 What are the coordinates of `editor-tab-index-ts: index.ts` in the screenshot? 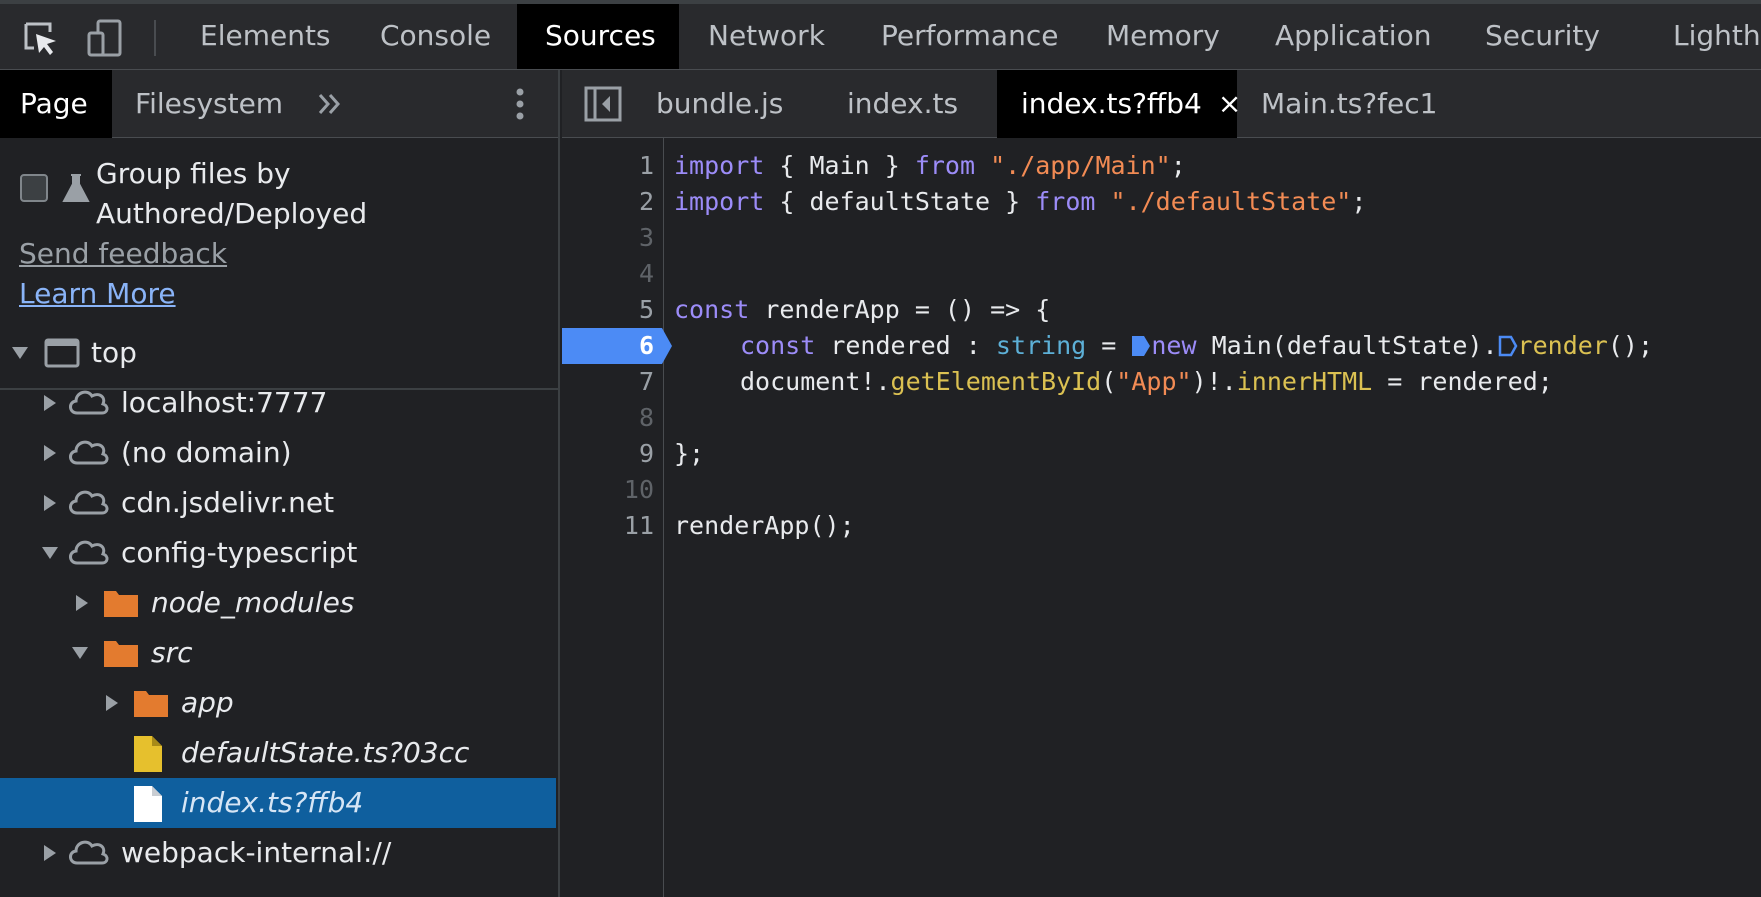 It's located at (902, 104).